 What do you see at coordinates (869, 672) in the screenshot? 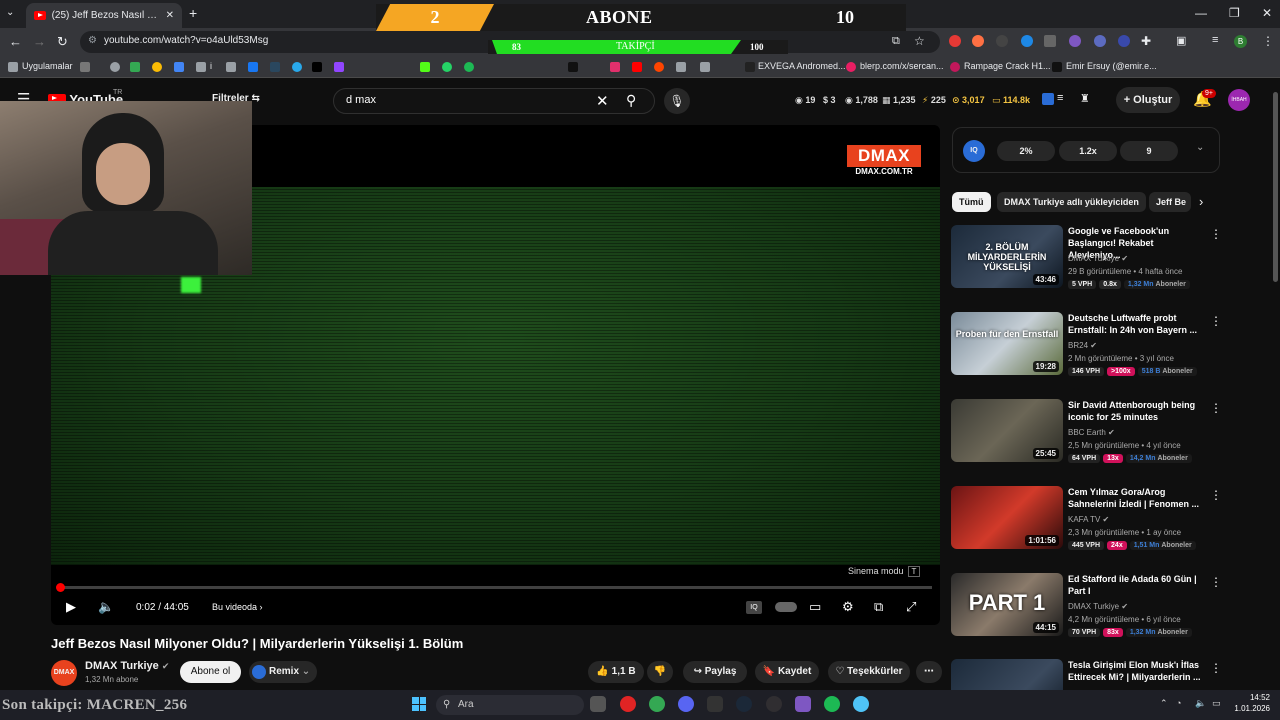
I see `thanks-button: ♡ Teşekkürler` at bounding box center [869, 672].